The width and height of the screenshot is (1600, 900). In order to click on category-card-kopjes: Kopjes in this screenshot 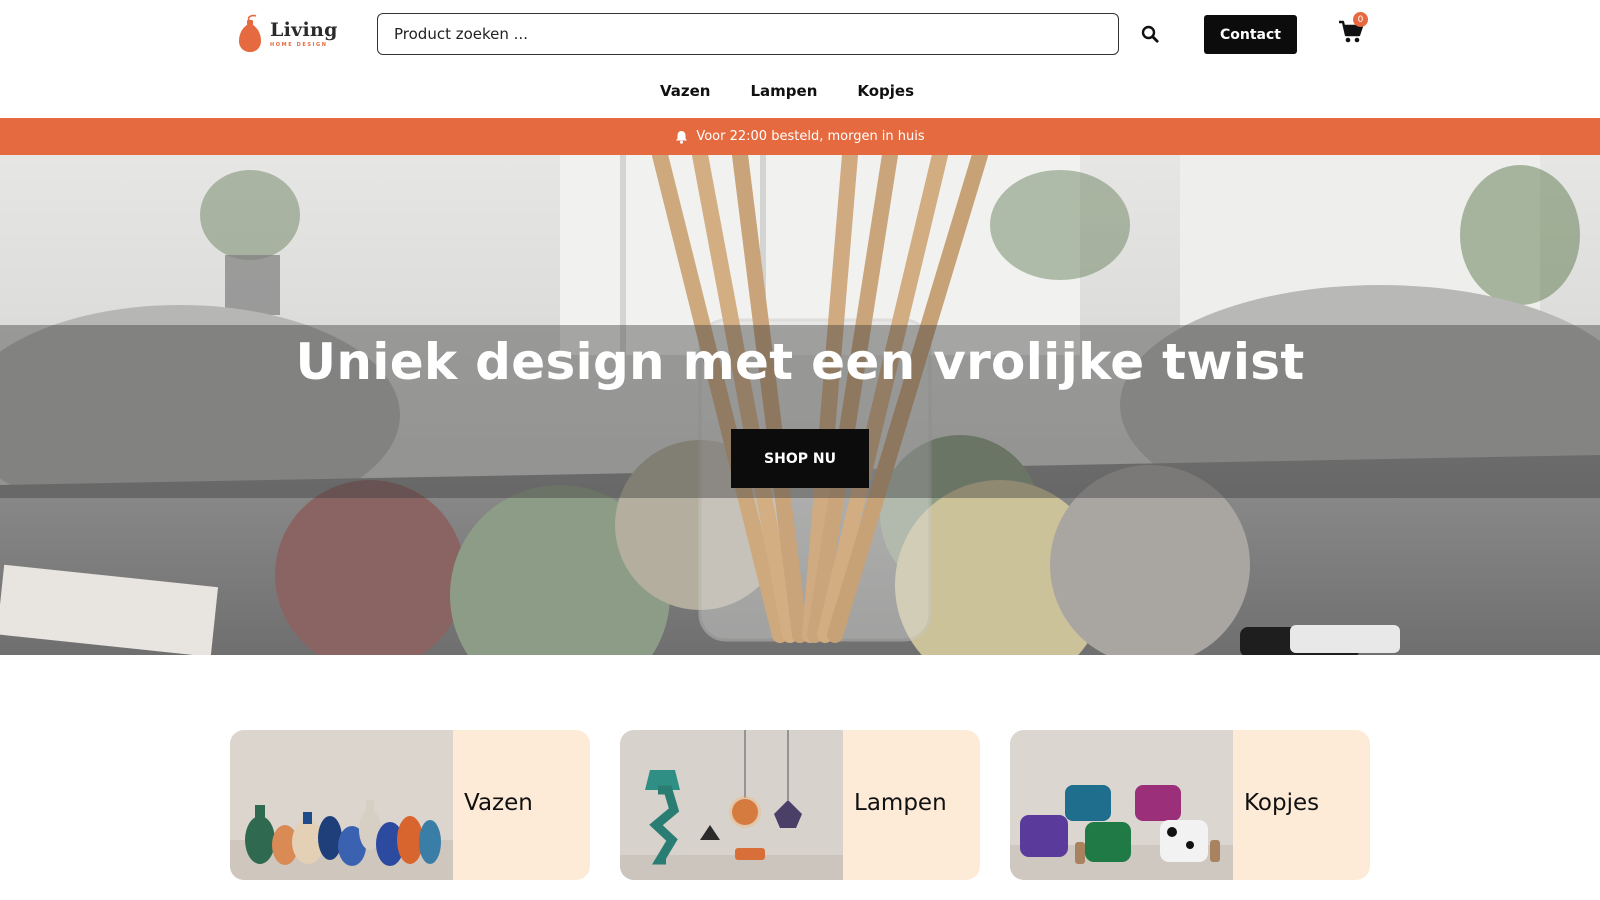, I will do `click(1190, 805)`.